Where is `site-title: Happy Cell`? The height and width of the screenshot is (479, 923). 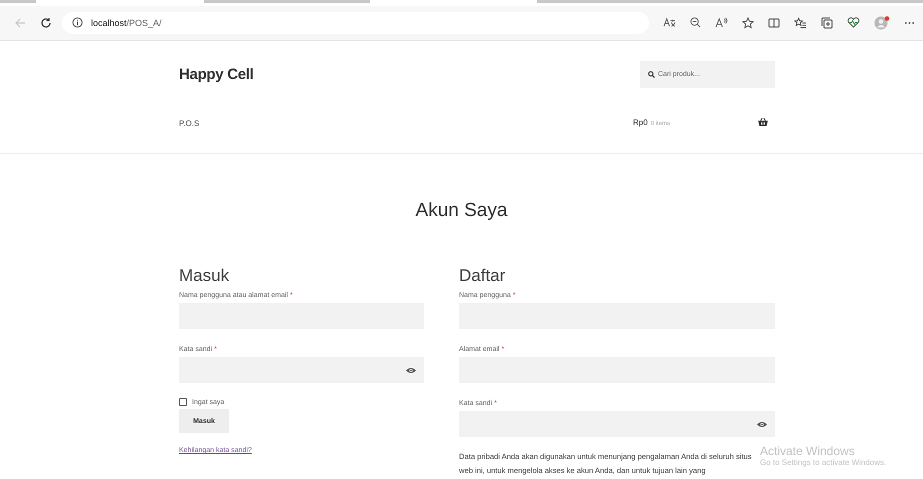
site-title: Happy Cell is located at coordinates (216, 74).